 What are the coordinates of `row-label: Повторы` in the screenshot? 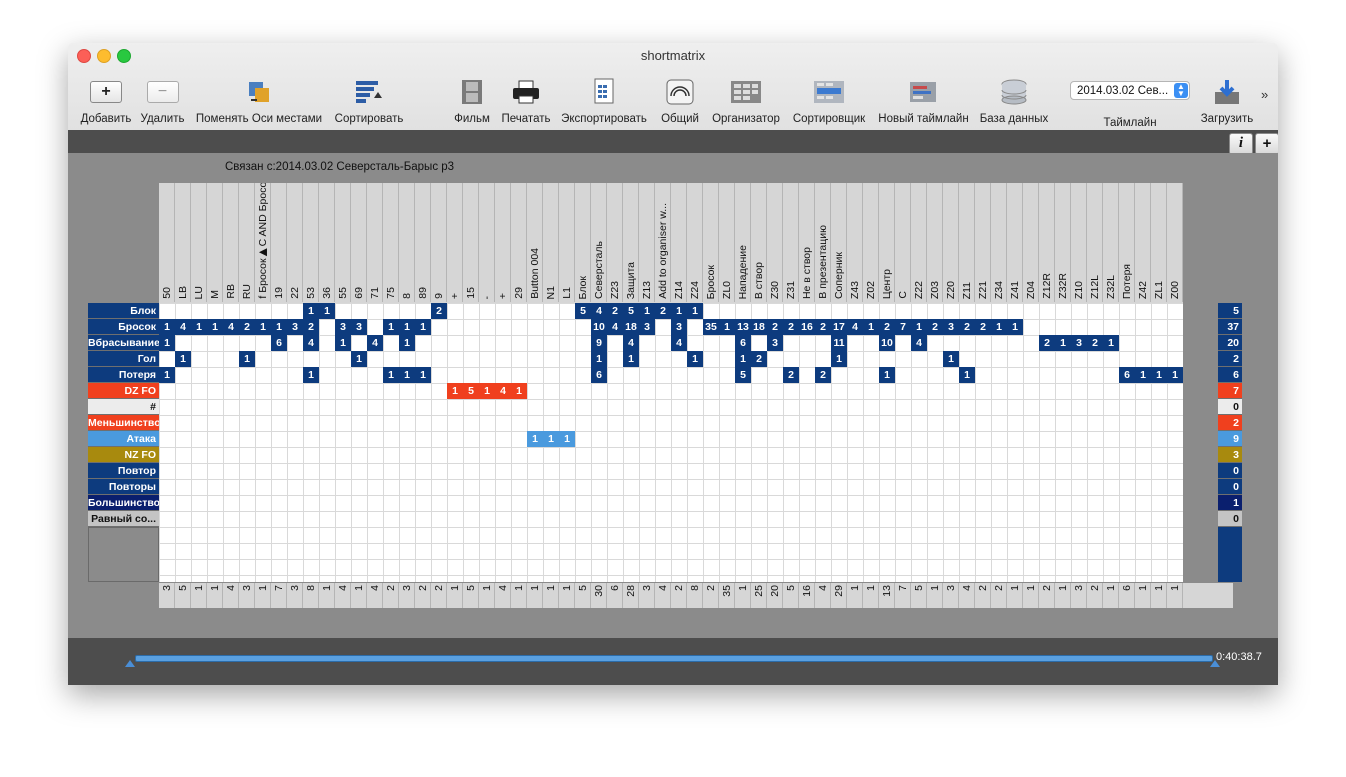 It's located at (123, 487).